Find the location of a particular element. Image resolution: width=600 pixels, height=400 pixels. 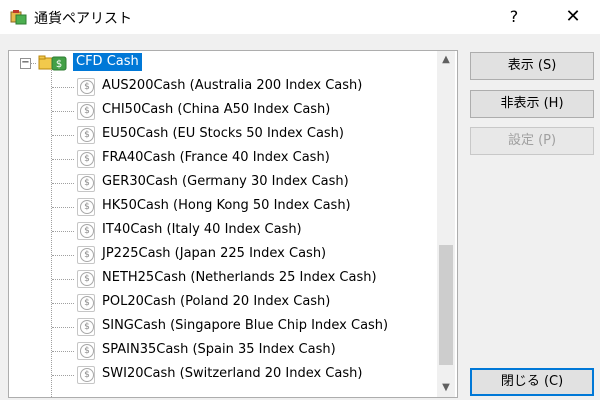

close-window-button: ✕ is located at coordinates (573, 17).